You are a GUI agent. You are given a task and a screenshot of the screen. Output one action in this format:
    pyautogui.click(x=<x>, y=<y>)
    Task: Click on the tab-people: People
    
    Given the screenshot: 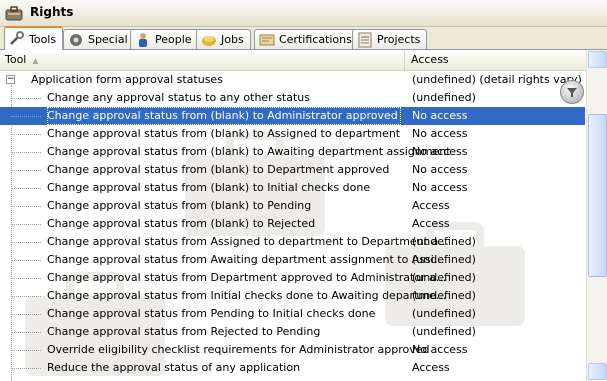 What is the action you would take?
    pyautogui.click(x=164, y=39)
    